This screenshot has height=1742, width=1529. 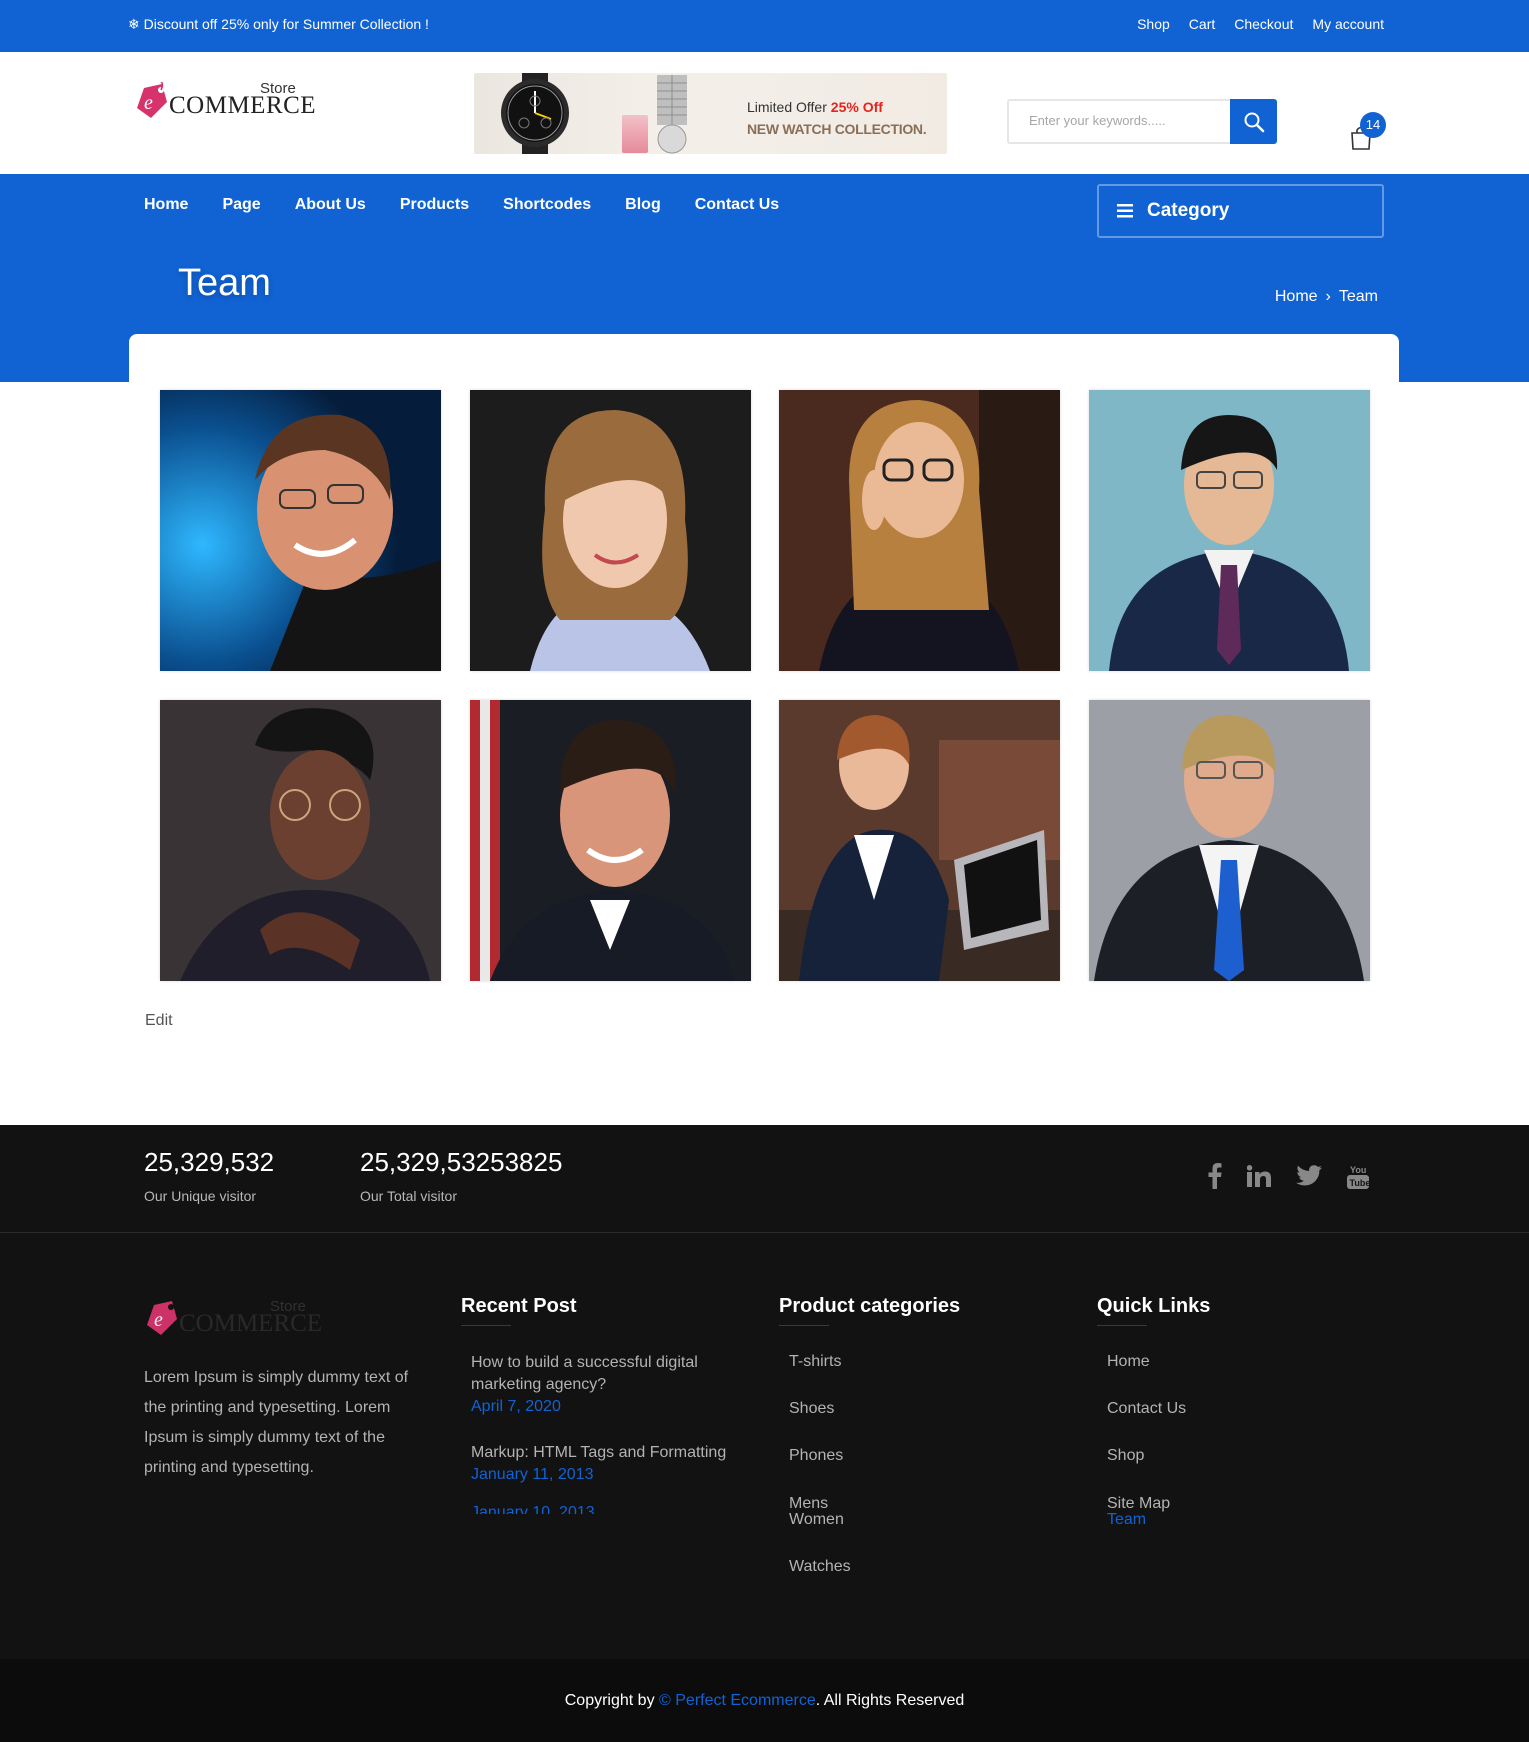 What do you see at coordinates (874, 1362) in the screenshot?
I see `category-link: T-shirts` at bounding box center [874, 1362].